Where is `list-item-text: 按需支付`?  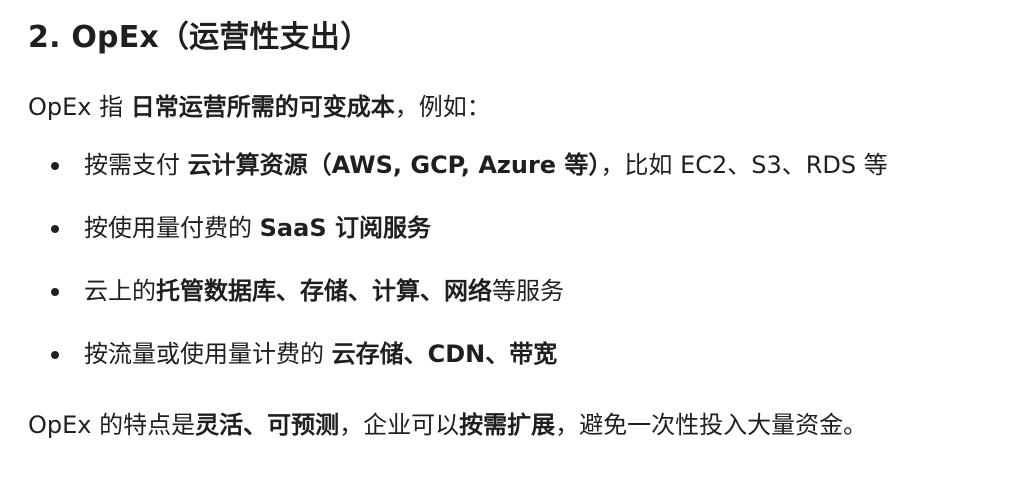
list-item-text: 按需支付 is located at coordinates (136, 165).